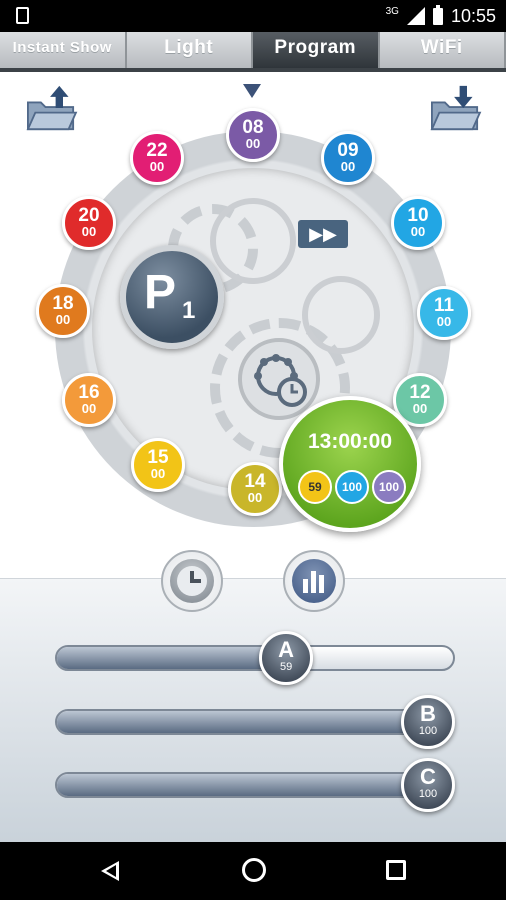 This screenshot has height=900, width=506. What do you see at coordinates (243, 785) in the screenshot?
I see `slider-c-fill` at bounding box center [243, 785].